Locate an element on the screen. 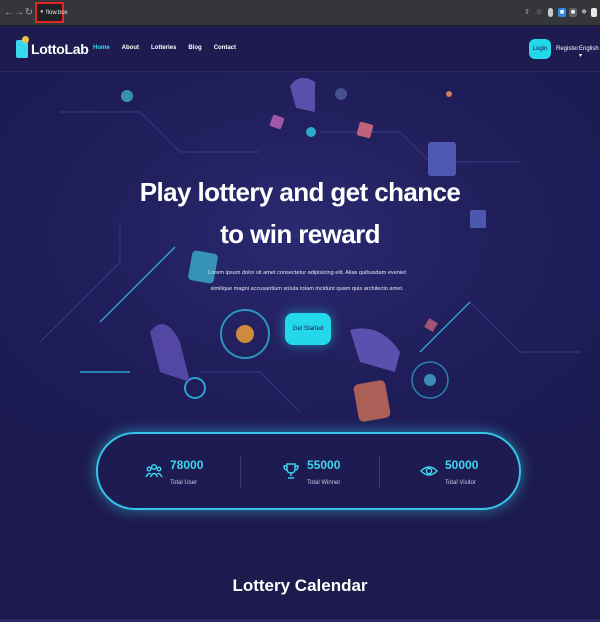 The width and height of the screenshot is (600, 622). nav-blog: Blog is located at coordinates (194, 48).